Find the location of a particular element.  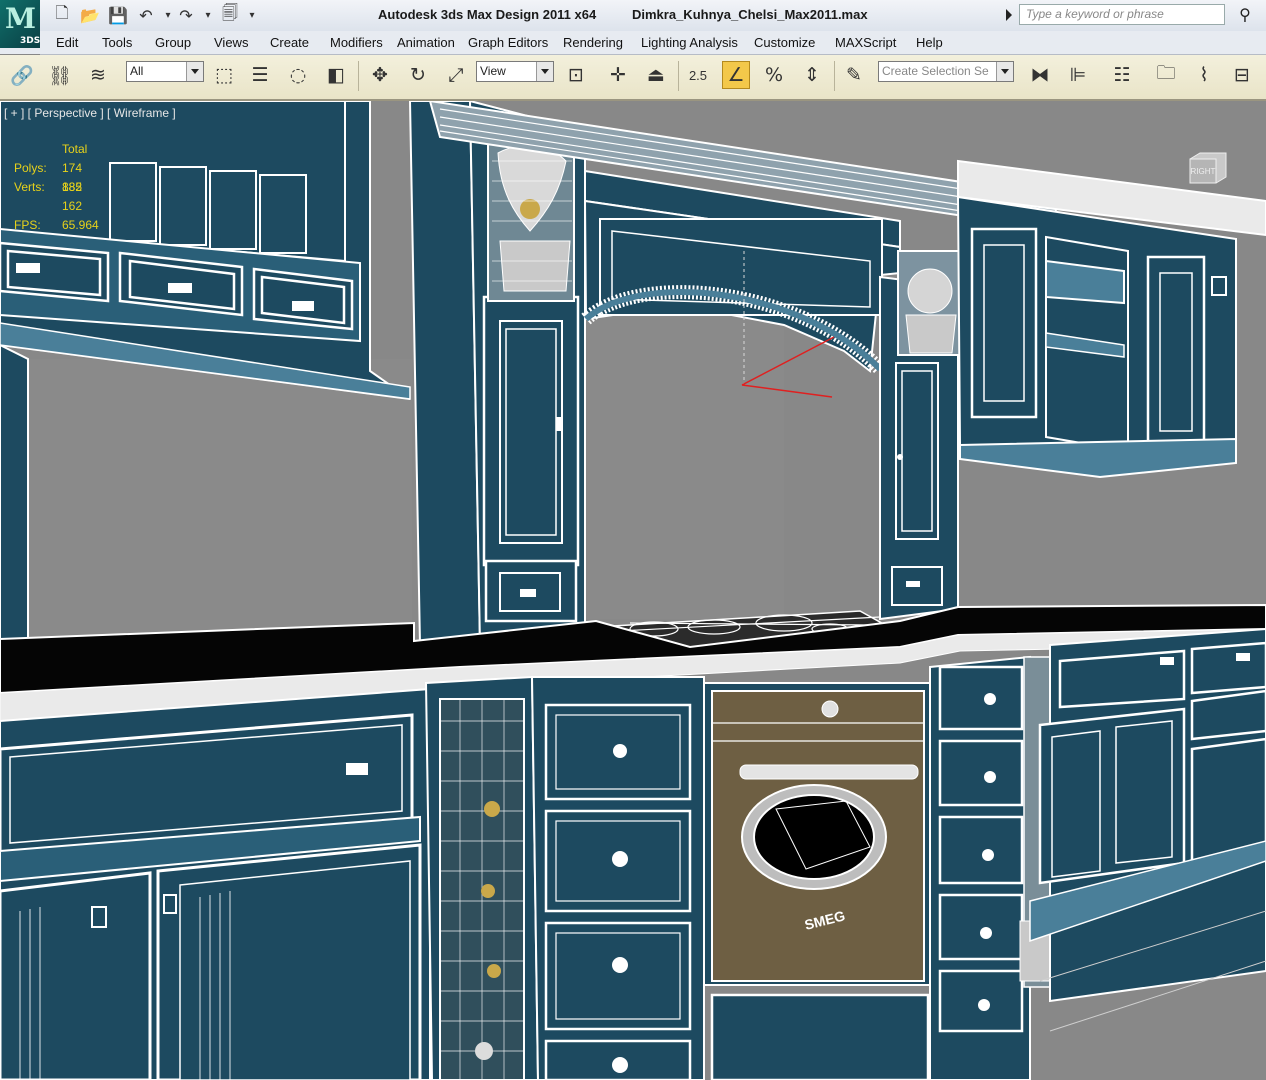

spinner-snap-toggle-icon: ⇕ is located at coordinates (812, 75).